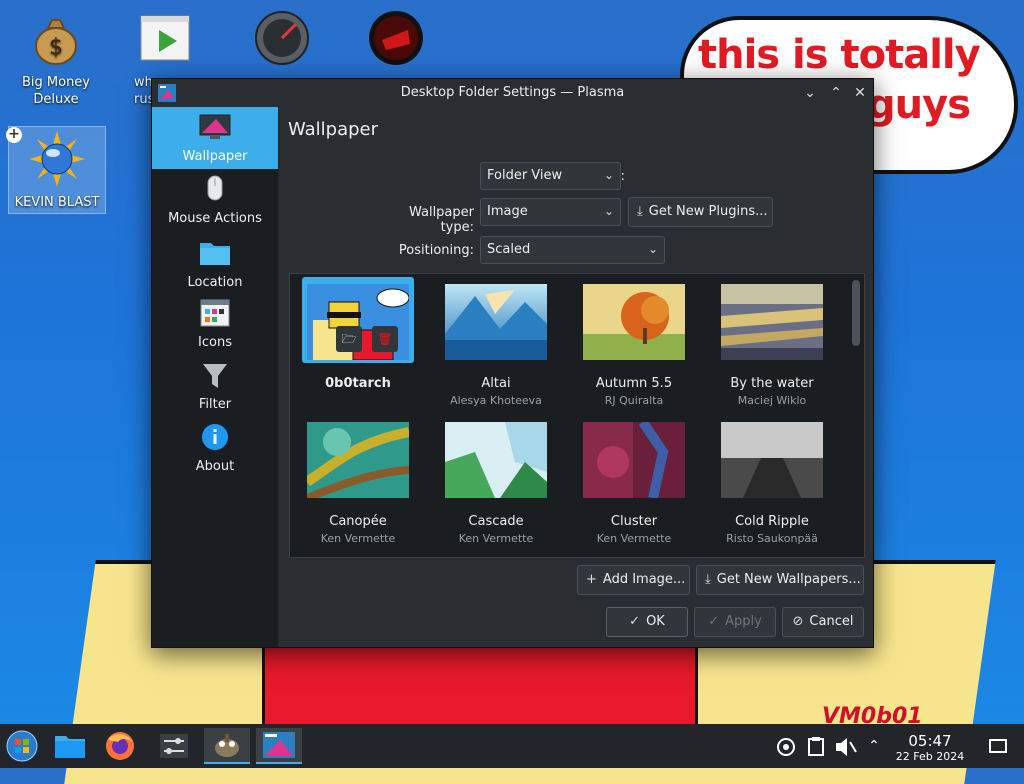  I want to click on checkmark-icon: ✓, so click(635, 621).